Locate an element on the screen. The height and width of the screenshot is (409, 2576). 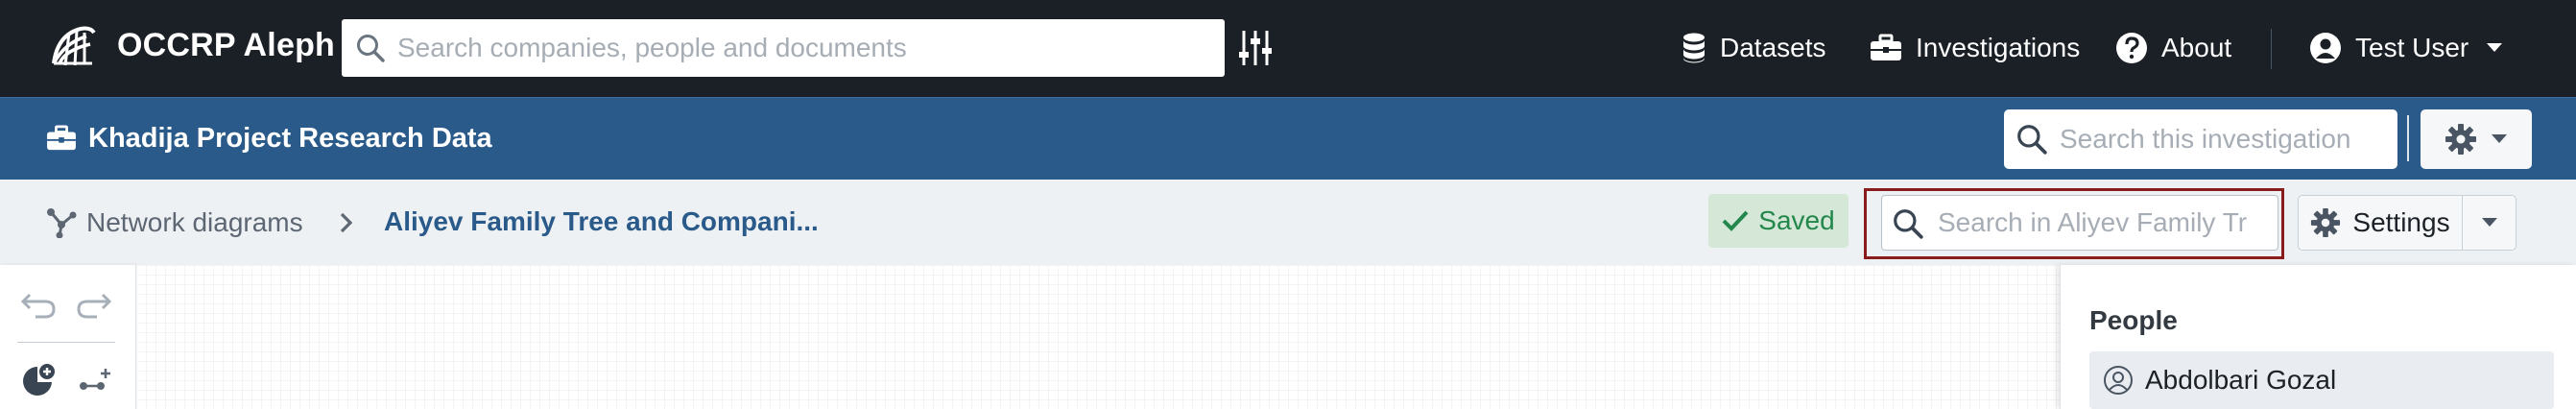
chevron-right-icon is located at coordinates (346, 222).